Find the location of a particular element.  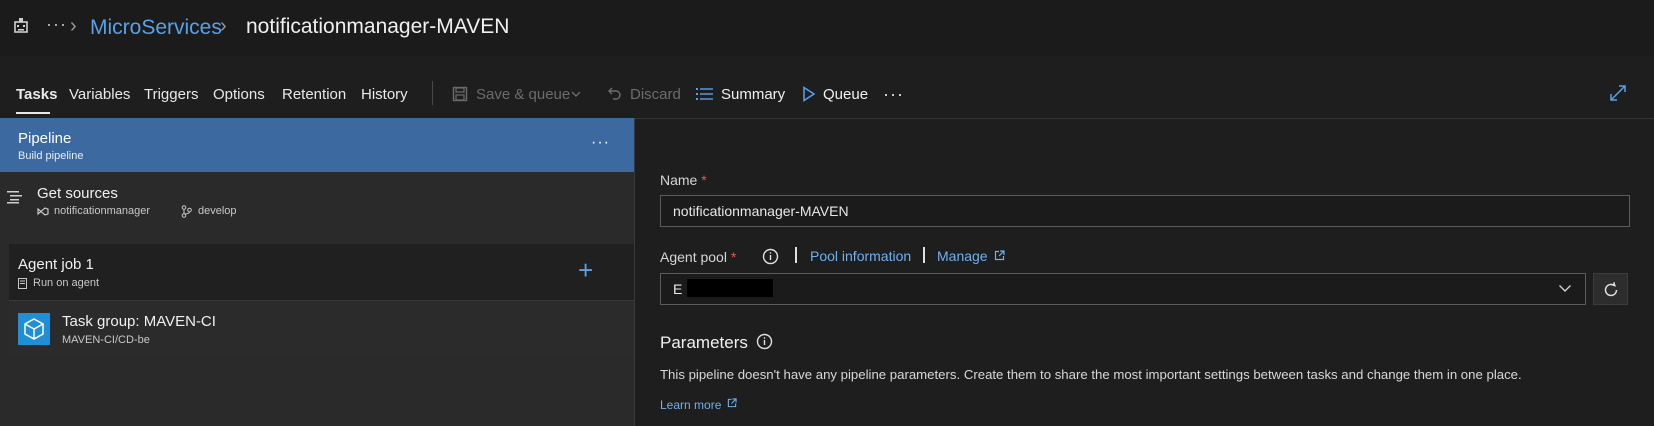

tab-tasks: Tasks is located at coordinates (36, 94).